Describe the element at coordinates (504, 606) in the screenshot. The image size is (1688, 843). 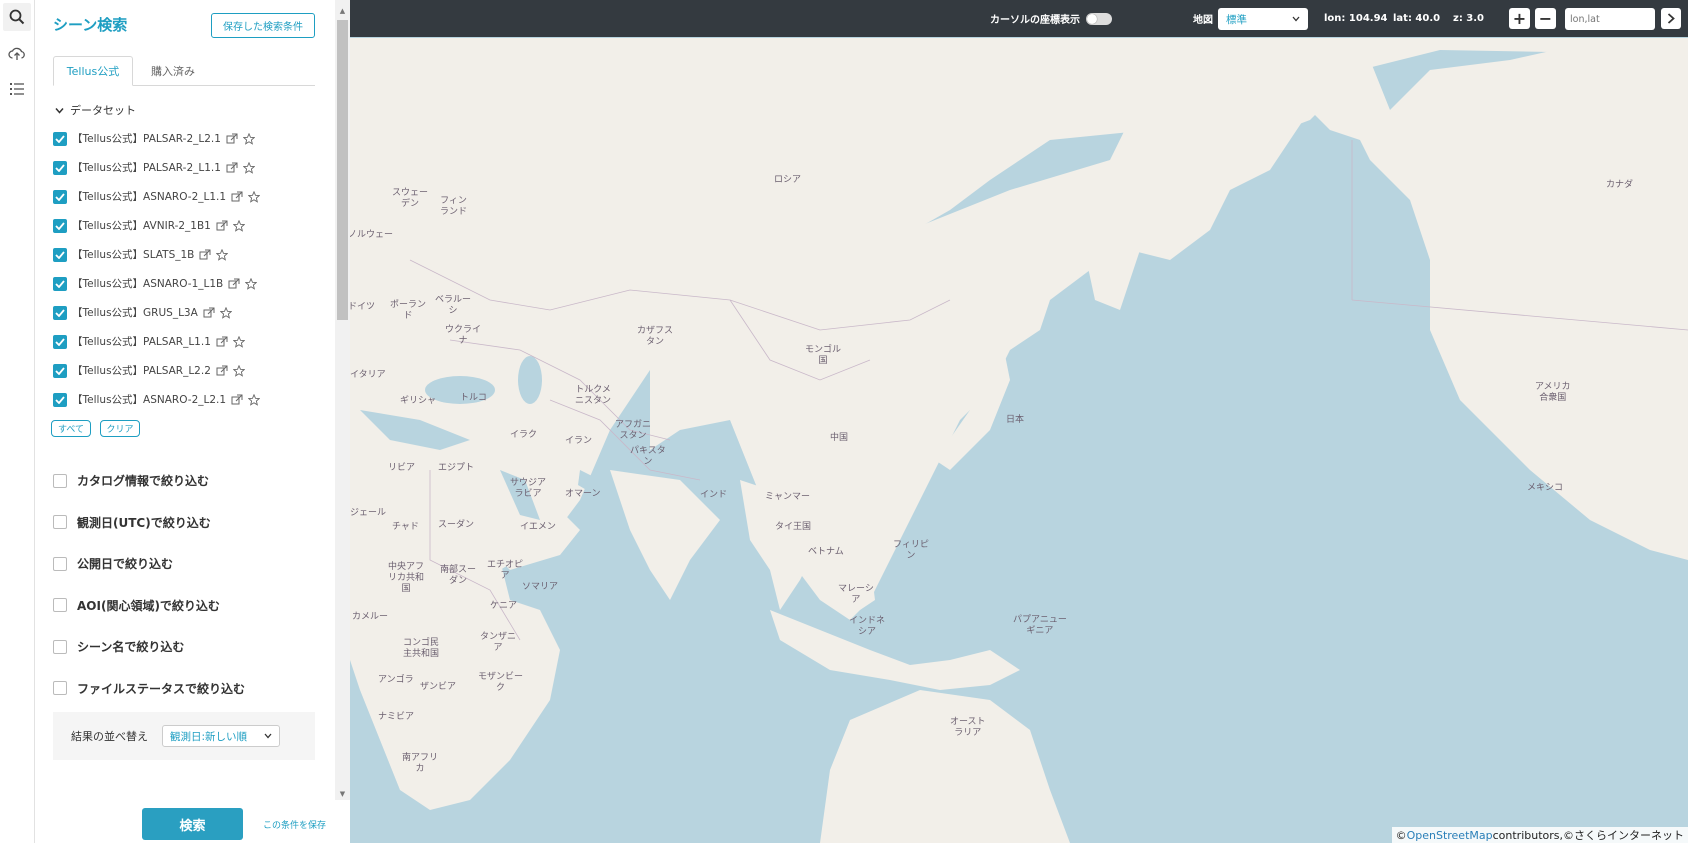
I see `map-country-label: ケニア` at that location.